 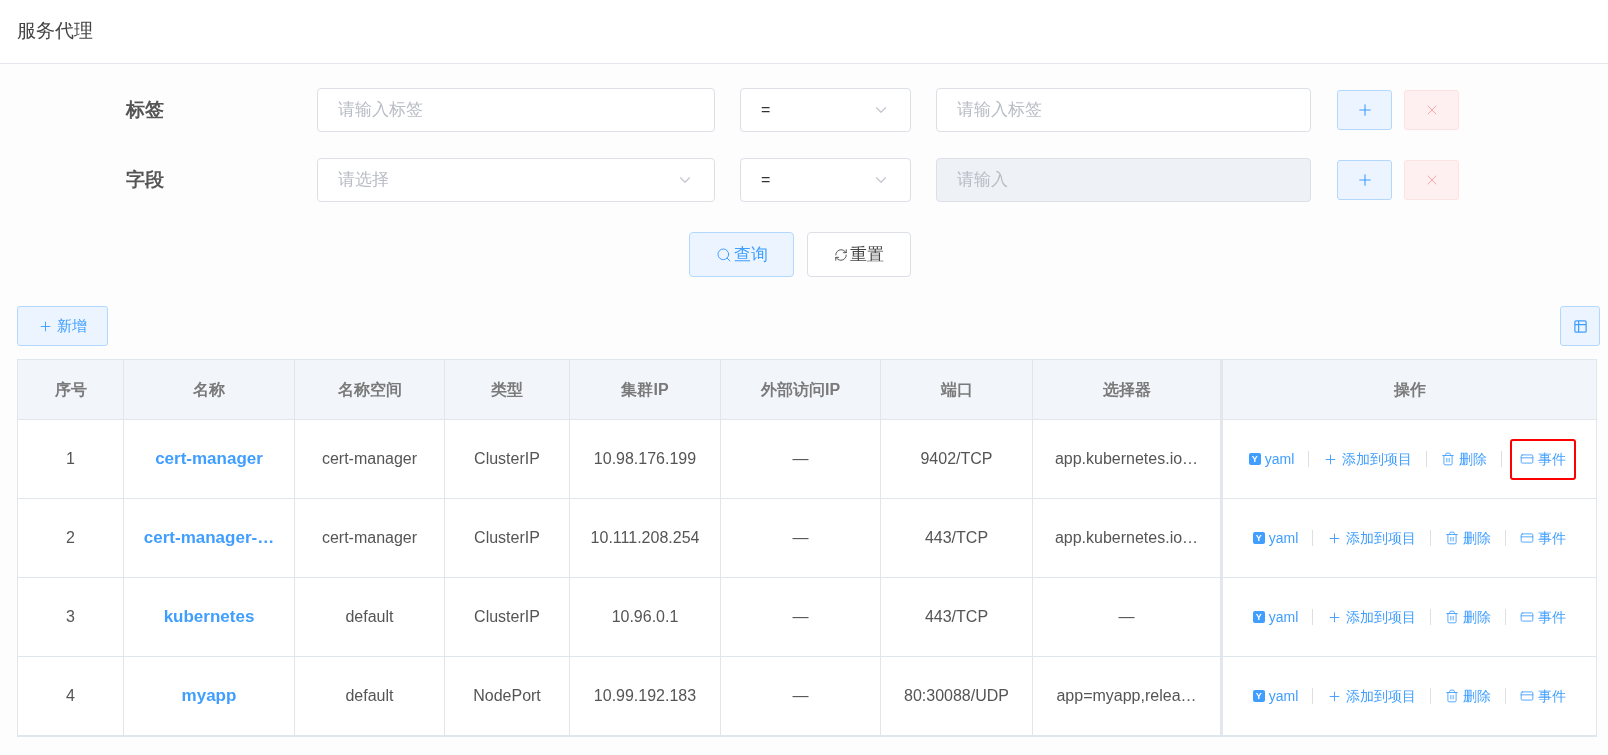 What do you see at coordinates (55, 31) in the screenshot?
I see `page-title: 服务代理` at bounding box center [55, 31].